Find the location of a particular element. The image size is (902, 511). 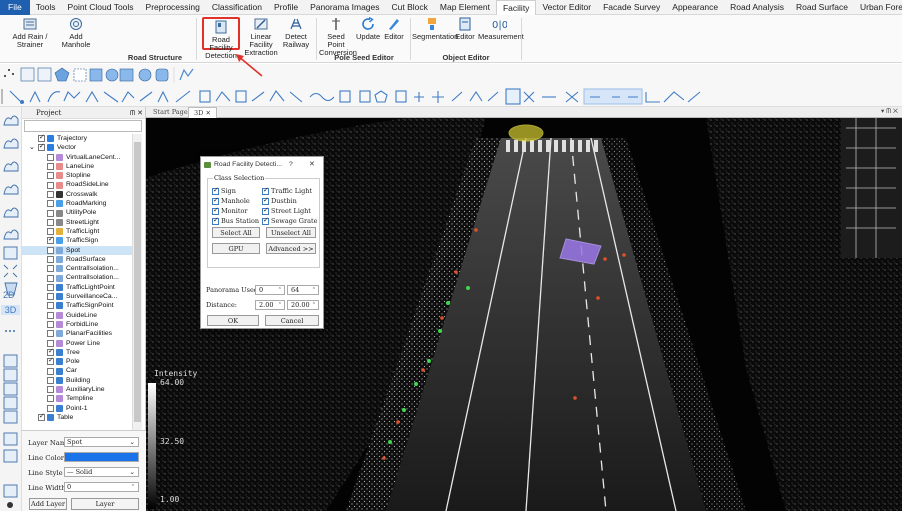

menu-classification: Classification is located at coordinates (237, 7).